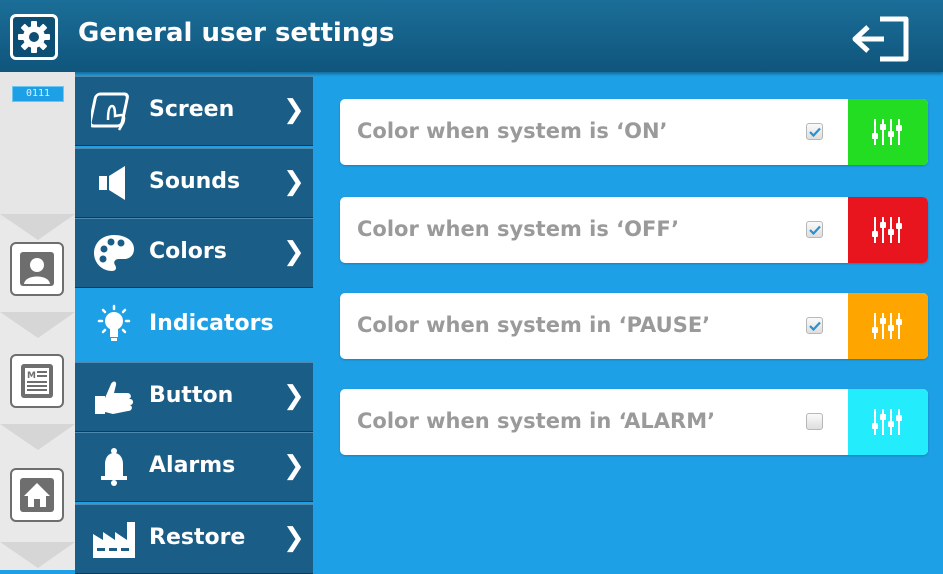 Image resolution: width=943 pixels, height=574 pixels. What do you see at coordinates (536, 421) in the screenshot?
I see `indicator-label: Color when system in ‘ALARM’` at bounding box center [536, 421].